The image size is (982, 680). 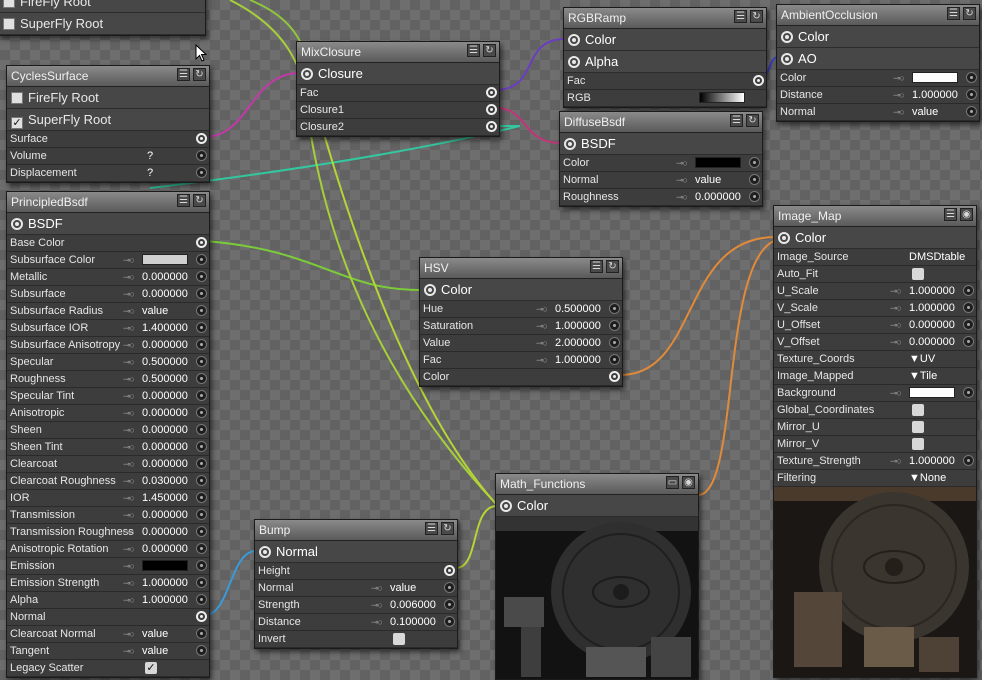 What do you see at coordinates (165, 498) in the screenshot?
I see `ior-value: 1.450000` at bounding box center [165, 498].